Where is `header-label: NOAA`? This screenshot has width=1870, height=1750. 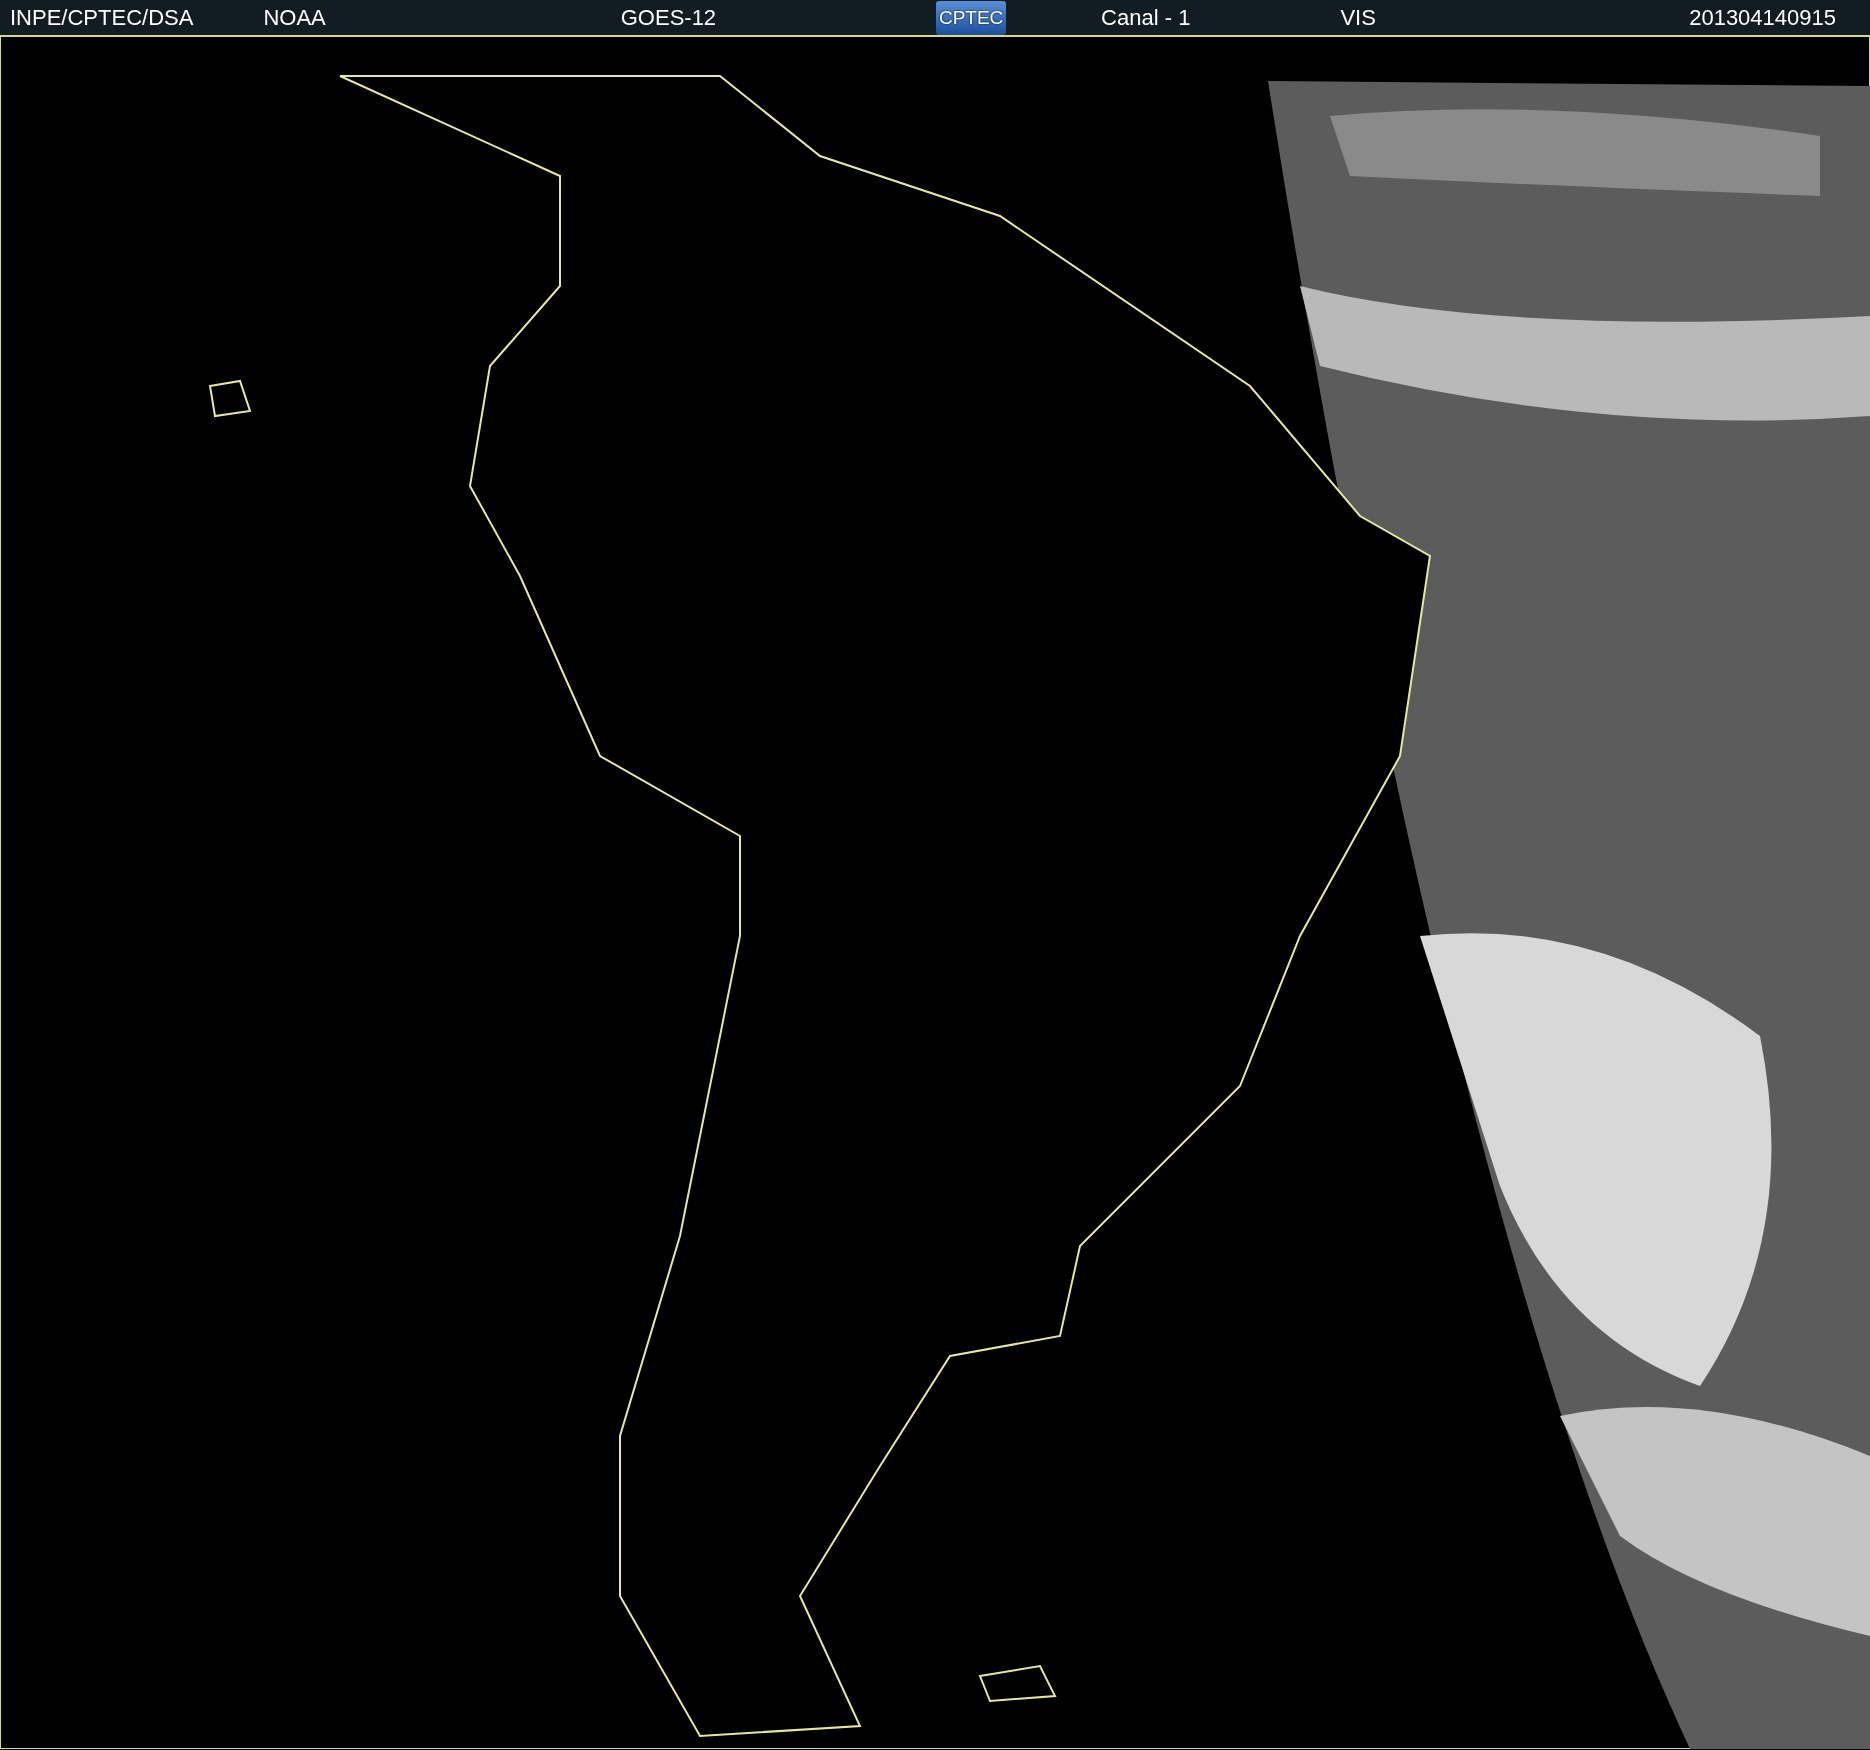
header-label: NOAA is located at coordinates (294, 17).